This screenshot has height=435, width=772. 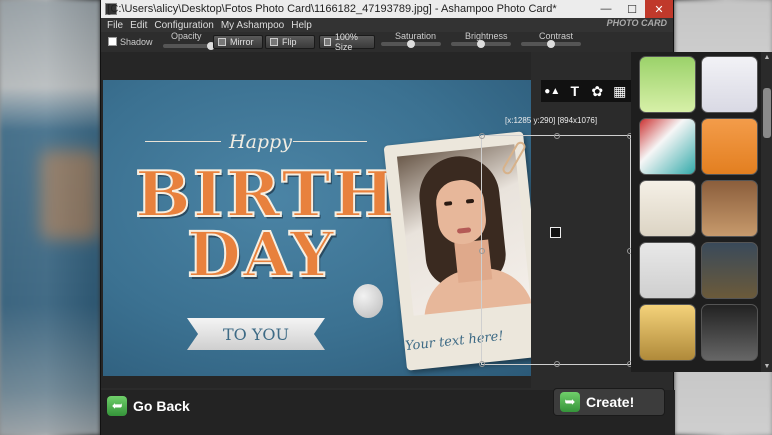 What do you see at coordinates (368, 301) in the screenshot?
I see `balloon-decoration` at bounding box center [368, 301].